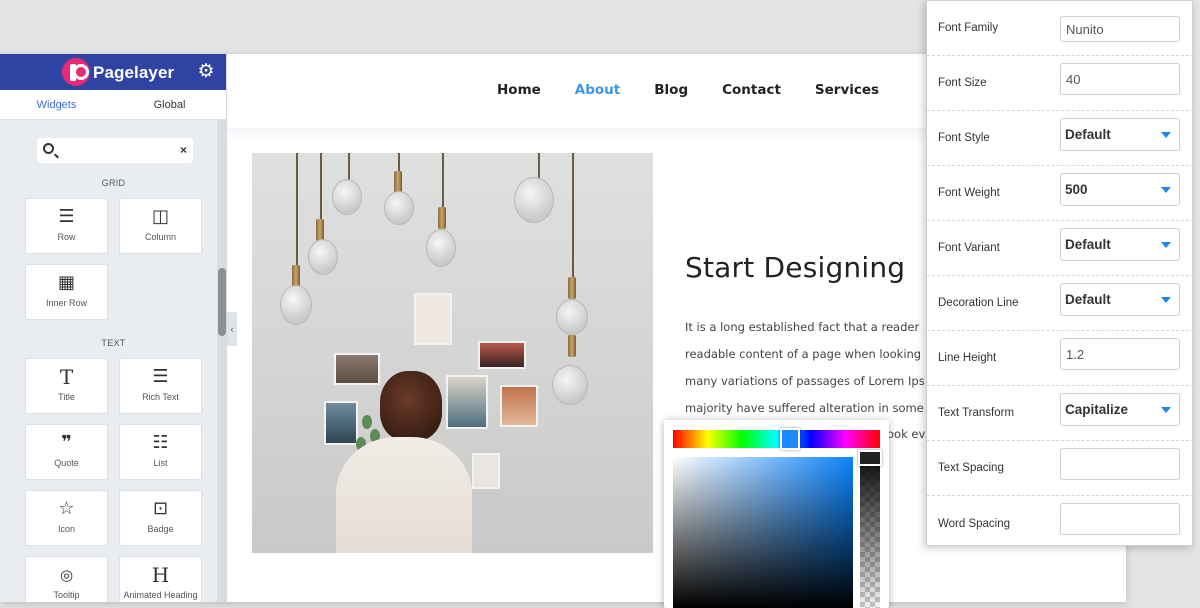 The width and height of the screenshot is (1200, 608). Describe the element at coordinates (134, 72) in the screenshot. I see `brand-name: Pagelayer` at that location.